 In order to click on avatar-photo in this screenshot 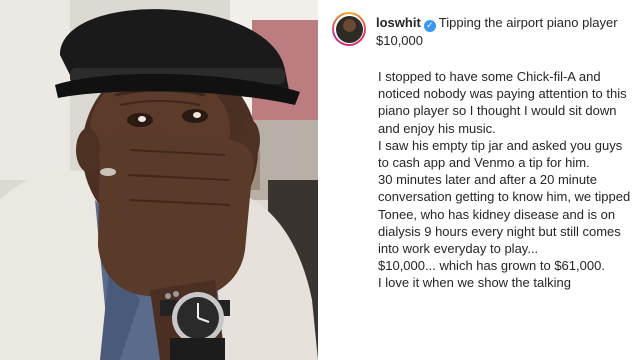, I will do `click(349, 29)`.